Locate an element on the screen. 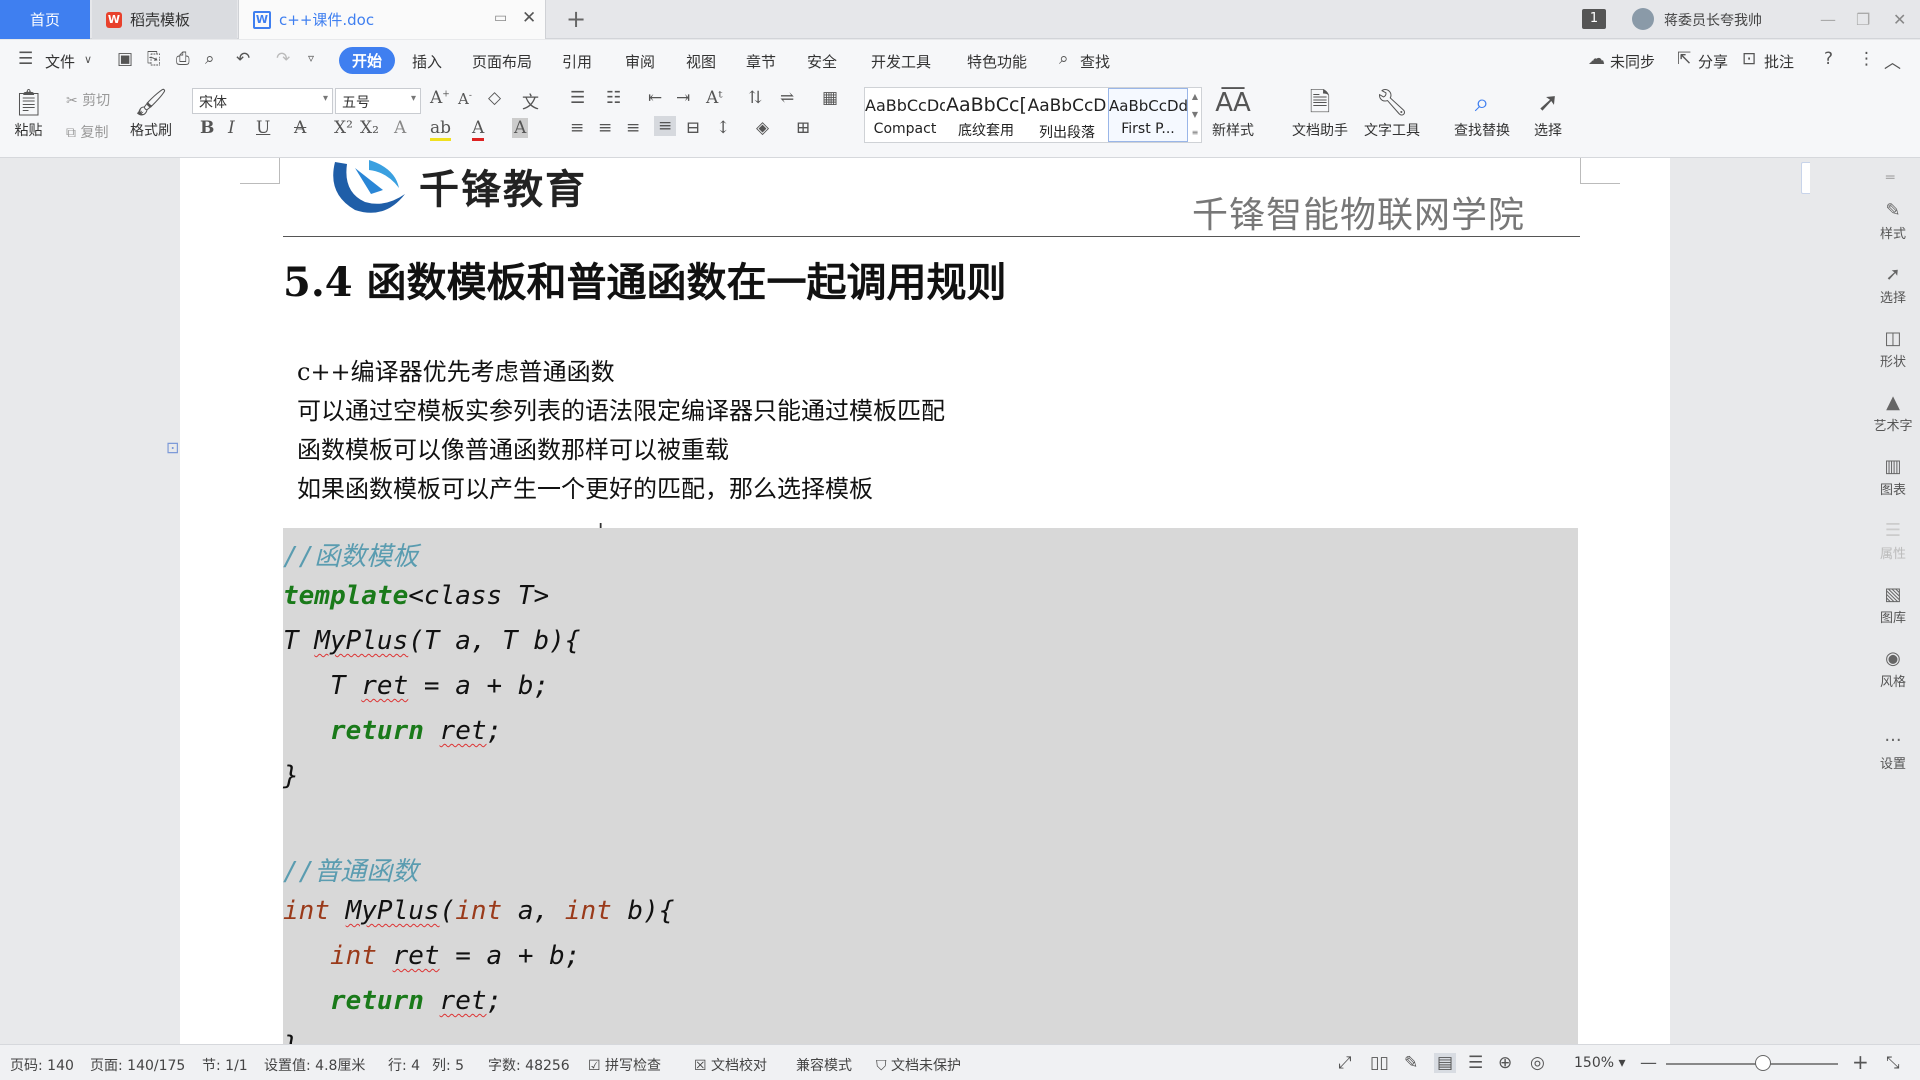 This screenshot has width=1920, height=1080. read-mode-icon: ▯▯ is located at coordinates (1379, 1063).